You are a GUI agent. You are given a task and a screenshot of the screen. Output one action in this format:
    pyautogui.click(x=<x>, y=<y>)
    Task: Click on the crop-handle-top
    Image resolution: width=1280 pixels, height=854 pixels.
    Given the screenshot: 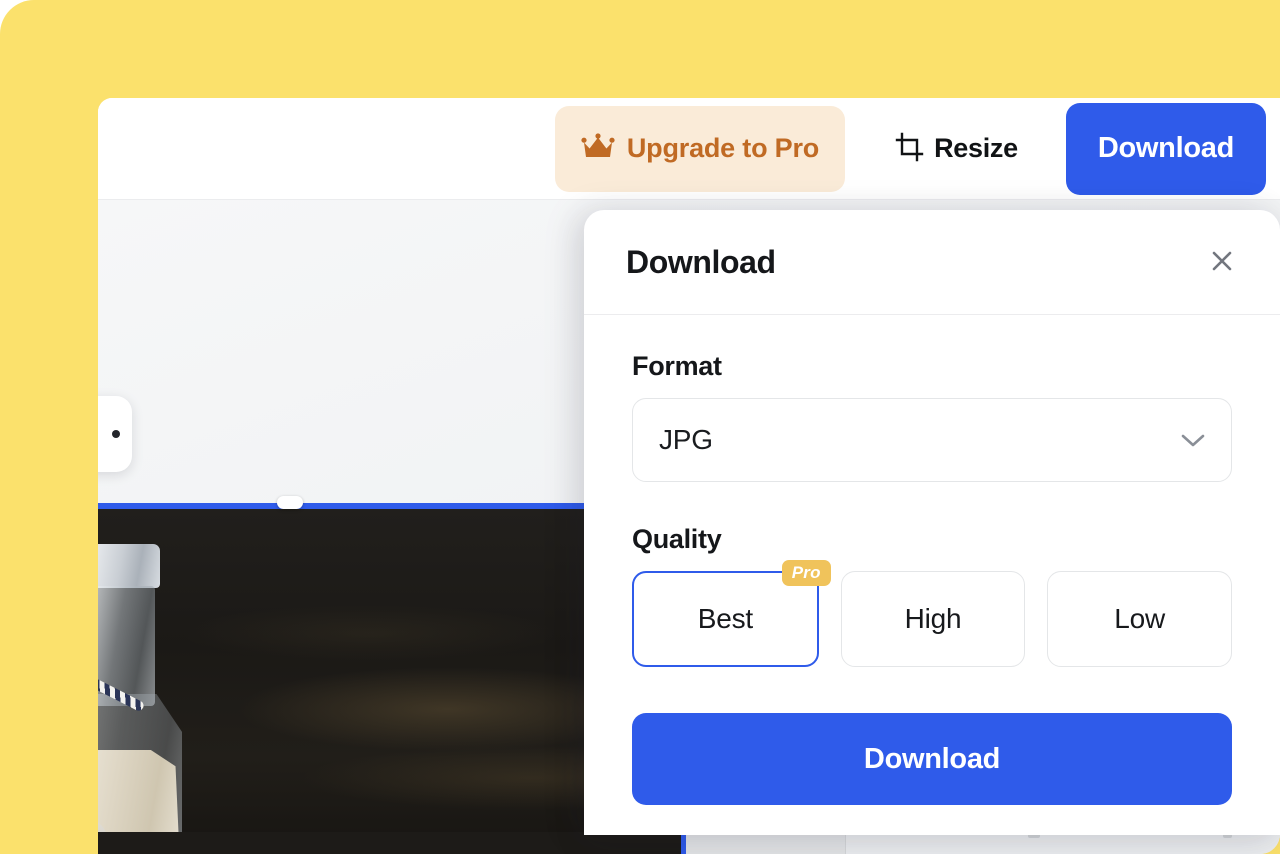 What is the action you would take?
    pyautogui.click(x=290, y=502)
    